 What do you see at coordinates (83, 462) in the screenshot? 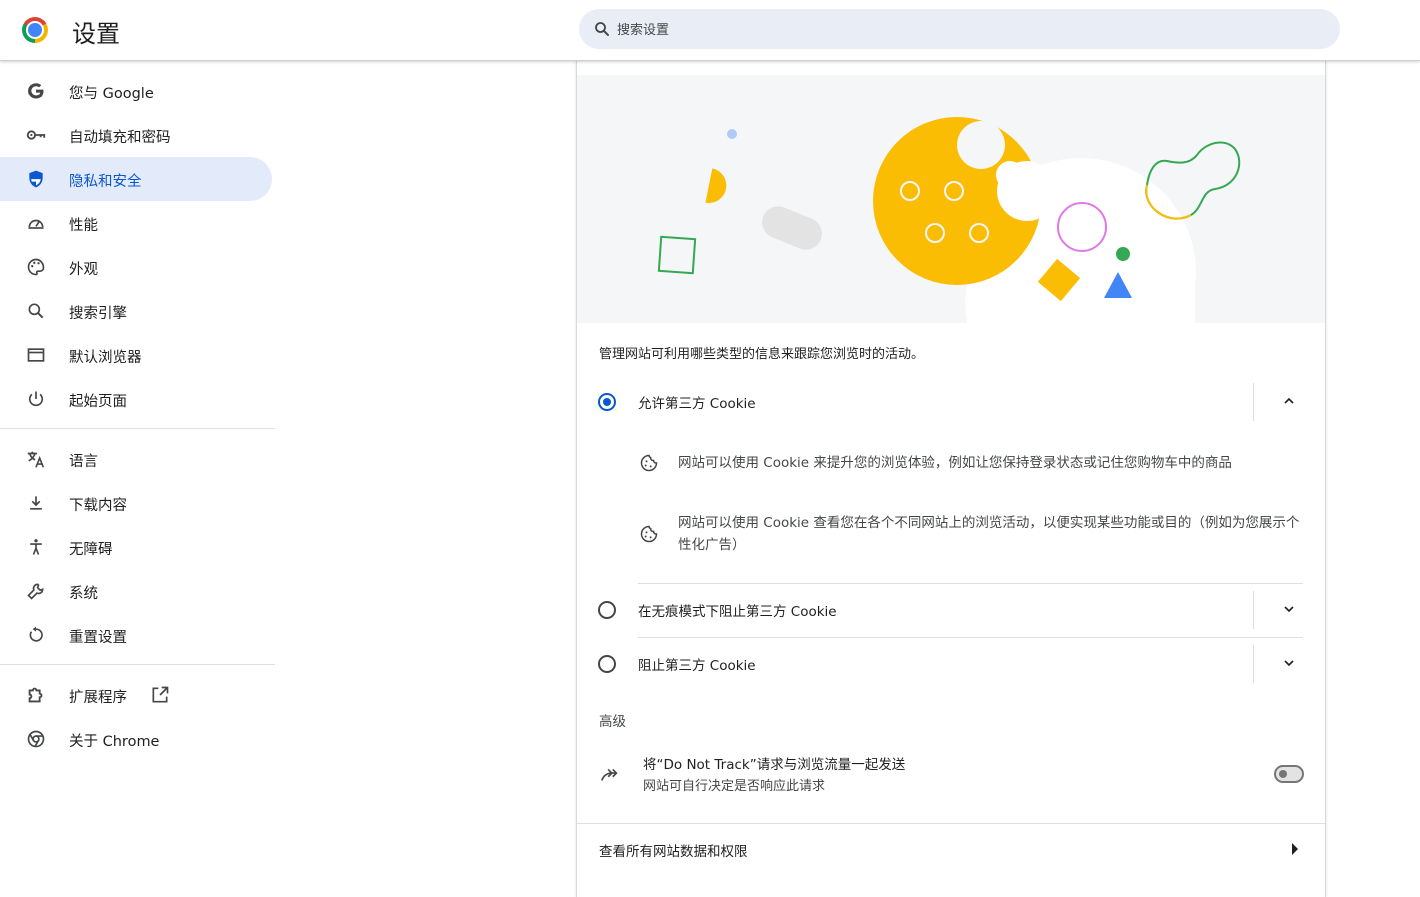
I see `sidebar-item-label: 语言` at bounding box center [83, 462].